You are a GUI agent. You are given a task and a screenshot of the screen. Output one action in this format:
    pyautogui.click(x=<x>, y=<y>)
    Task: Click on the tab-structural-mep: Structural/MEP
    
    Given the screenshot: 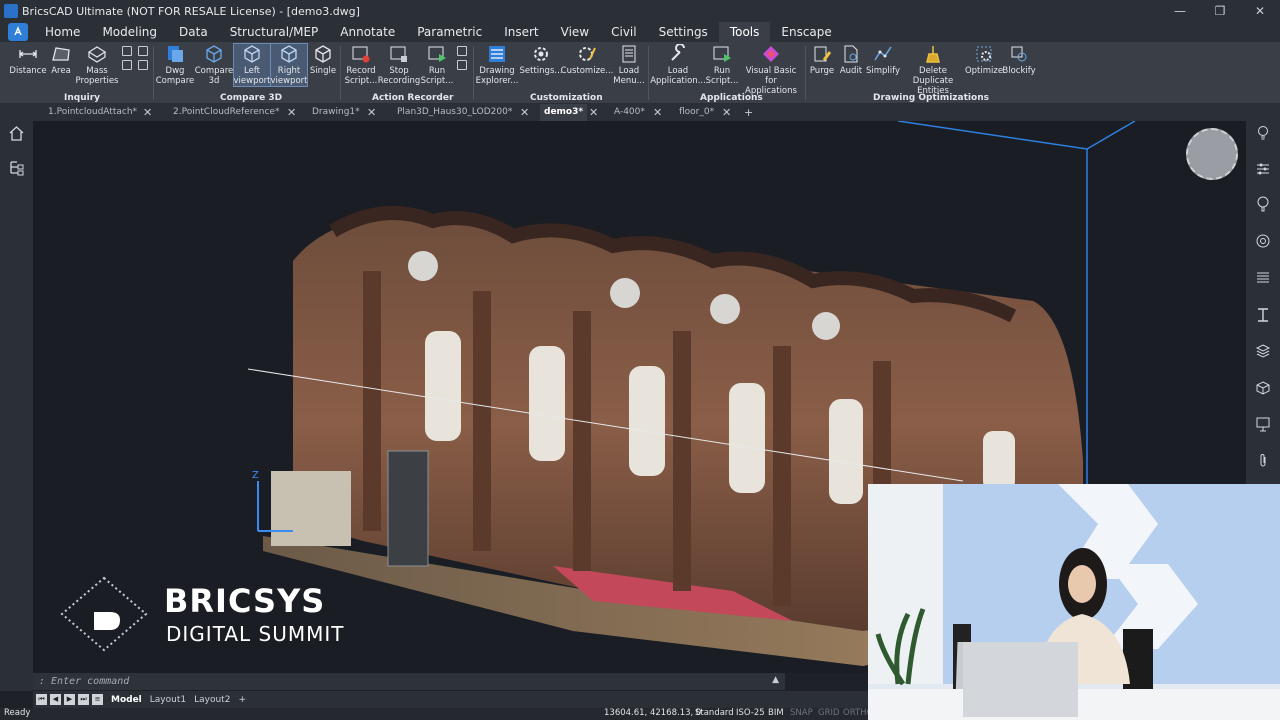 What is the action you would take?
    pyautogui.click(x=274, y=32)
    